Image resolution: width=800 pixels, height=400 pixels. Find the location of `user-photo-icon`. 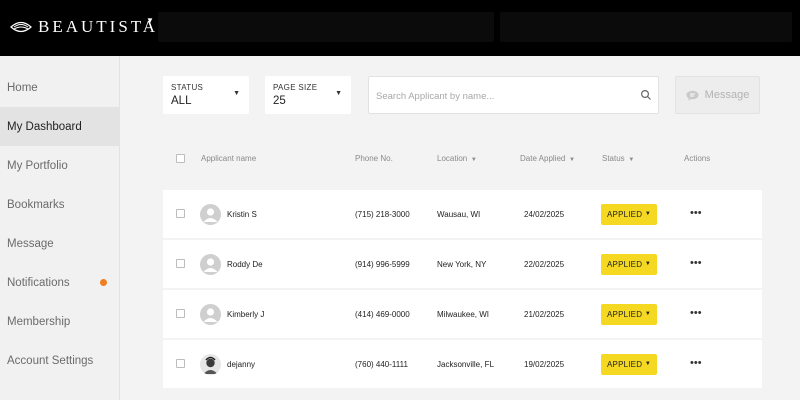

user-photo-icon is located at coordinates (210, 365).